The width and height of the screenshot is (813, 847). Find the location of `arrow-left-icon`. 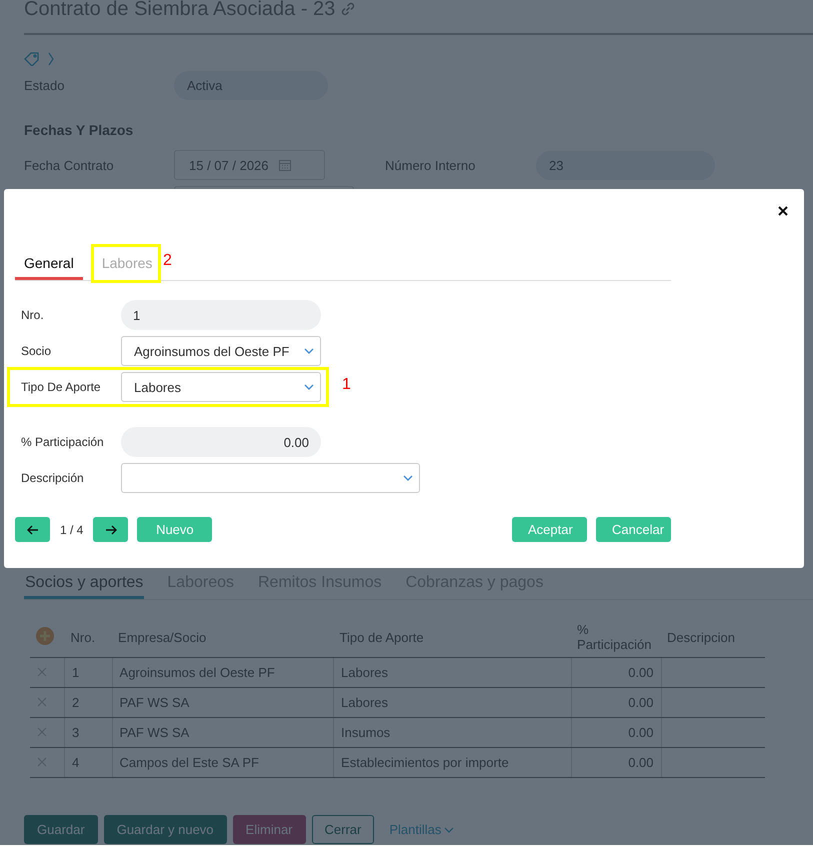

arrow-left-icon is located at coordinates (32, 529).